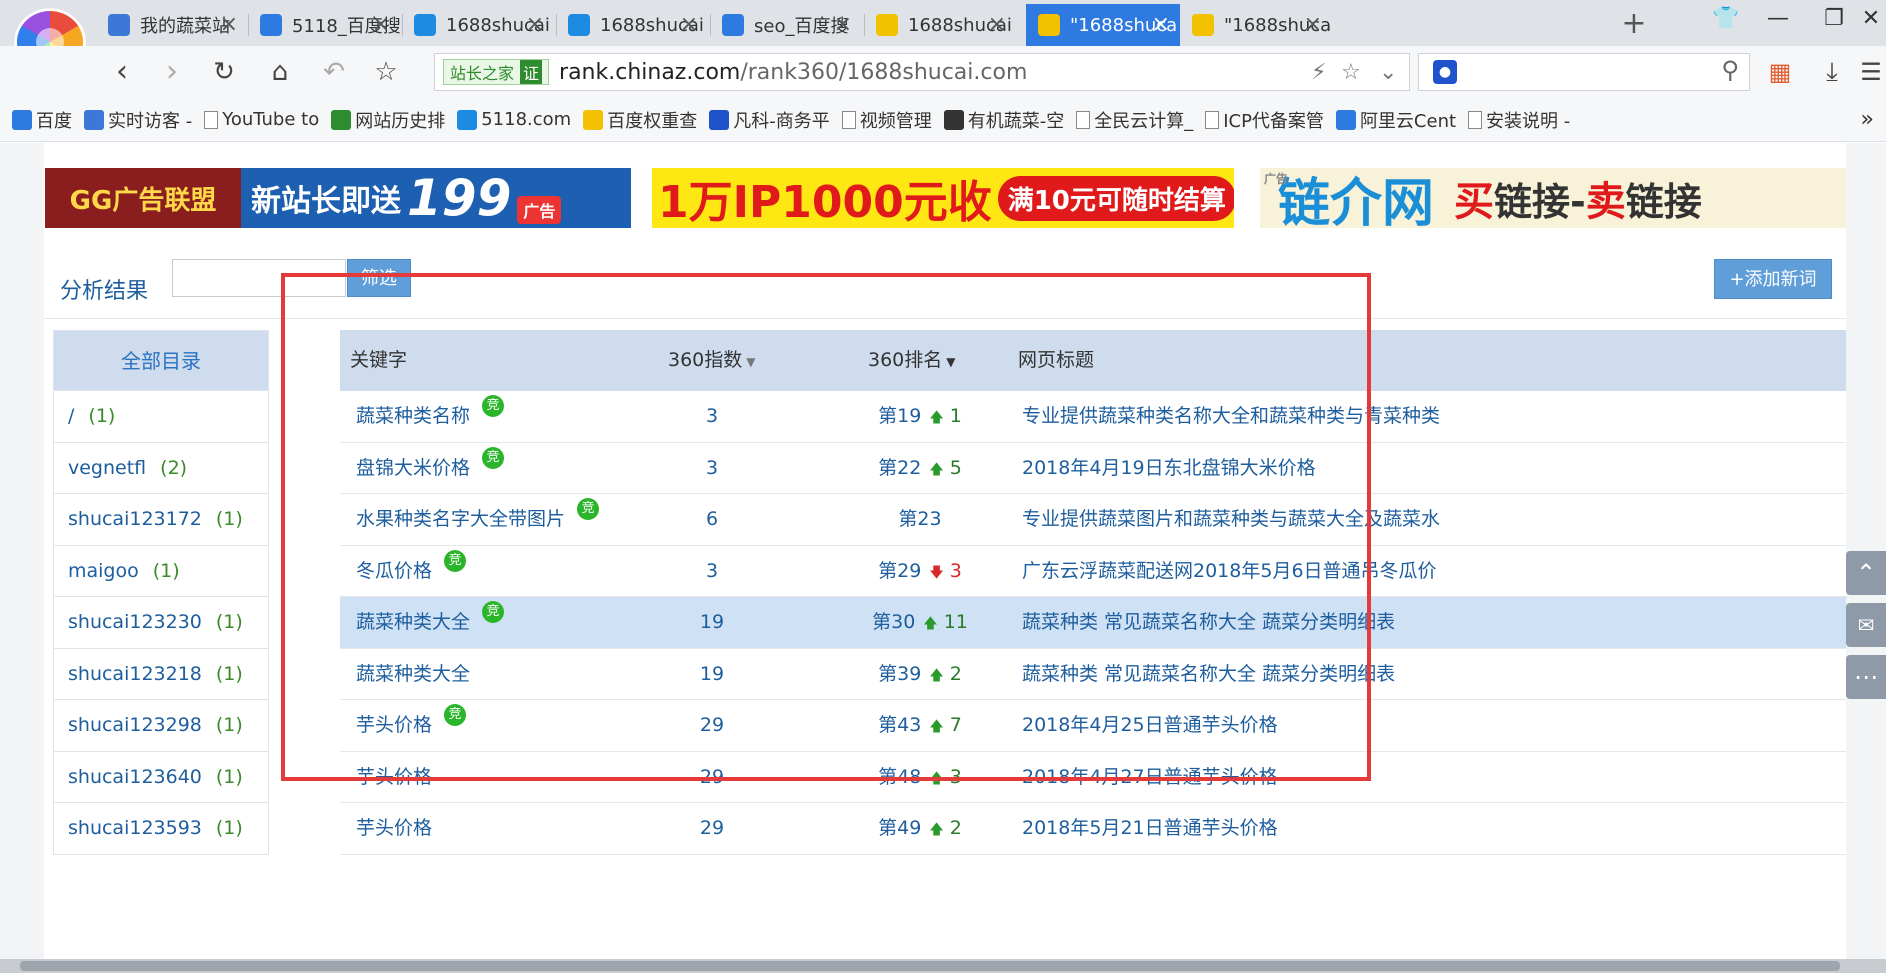 This screenshot has height=973, width=1886. What do you see at coordinates (172, 25) in the screenshot?
I see `tab: 我的蔬菜站 ×` at bounding box center [172, 25].